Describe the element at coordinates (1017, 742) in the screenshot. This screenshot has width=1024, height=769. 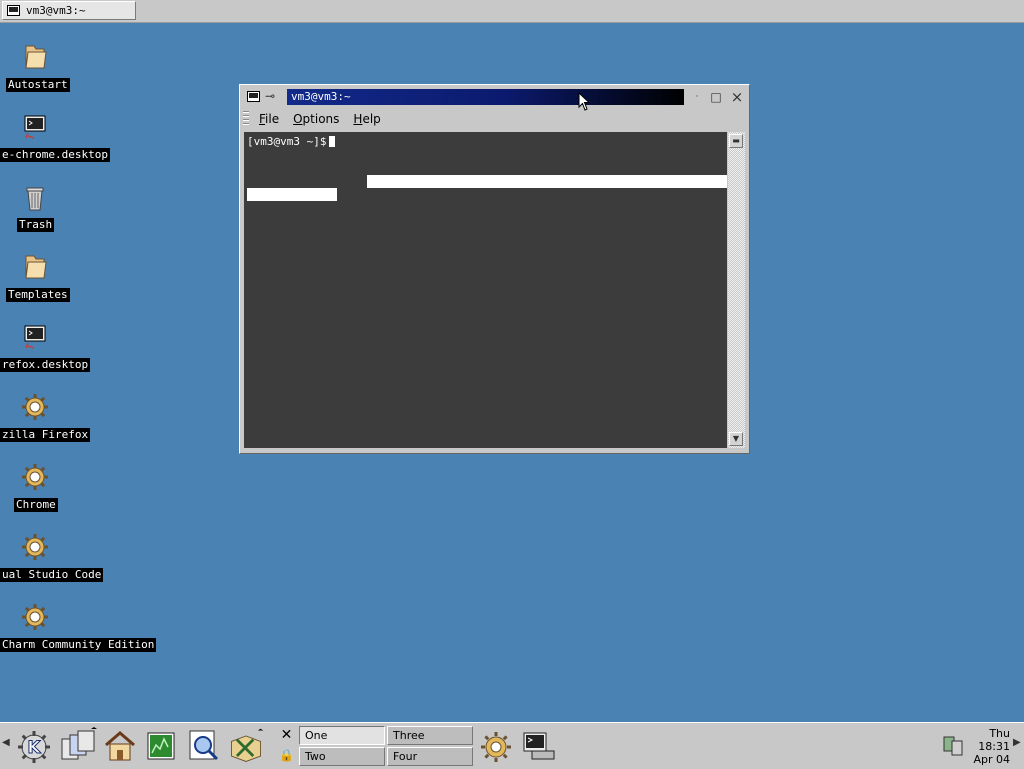
I see `panel-hide-right-icon: ▶` at that location.